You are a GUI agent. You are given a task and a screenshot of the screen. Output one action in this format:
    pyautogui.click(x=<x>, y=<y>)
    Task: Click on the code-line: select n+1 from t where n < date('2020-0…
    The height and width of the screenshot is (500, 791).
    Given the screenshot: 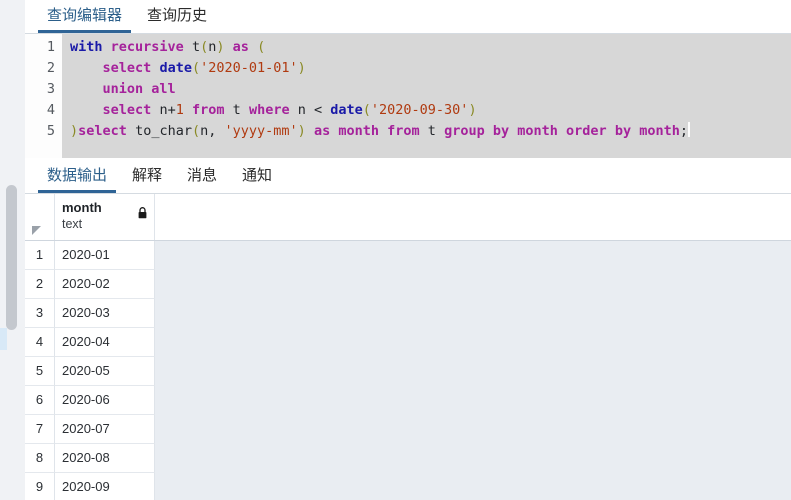 What is the action you would take?
    pyautogui.click(x=430, y=110)
    